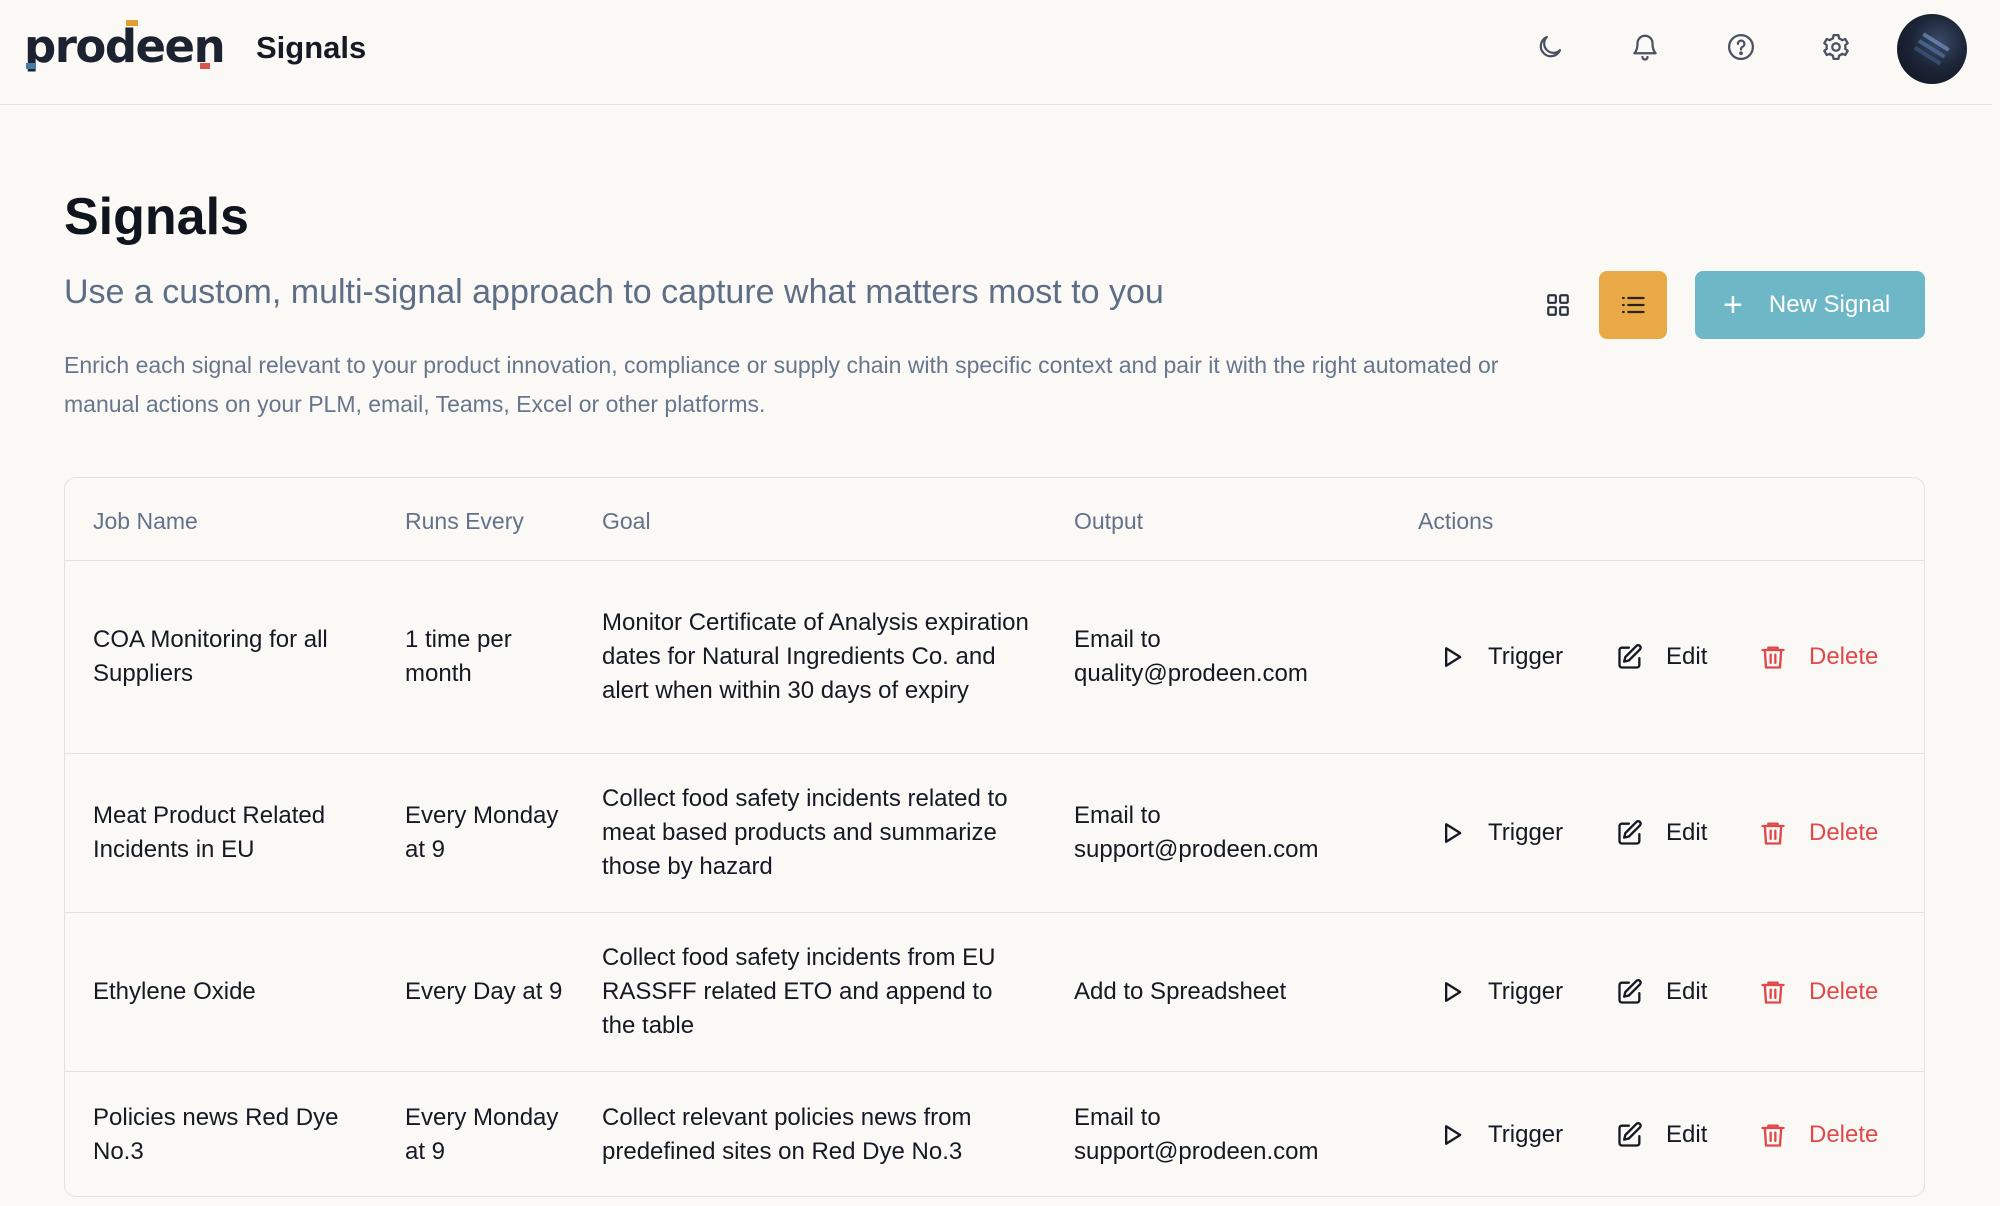 The width and height of the screenshot is (2000, 1206). Describe the element at coordinates (626, 521) in the screenshot. I see `header-goal: Goal` at that location.